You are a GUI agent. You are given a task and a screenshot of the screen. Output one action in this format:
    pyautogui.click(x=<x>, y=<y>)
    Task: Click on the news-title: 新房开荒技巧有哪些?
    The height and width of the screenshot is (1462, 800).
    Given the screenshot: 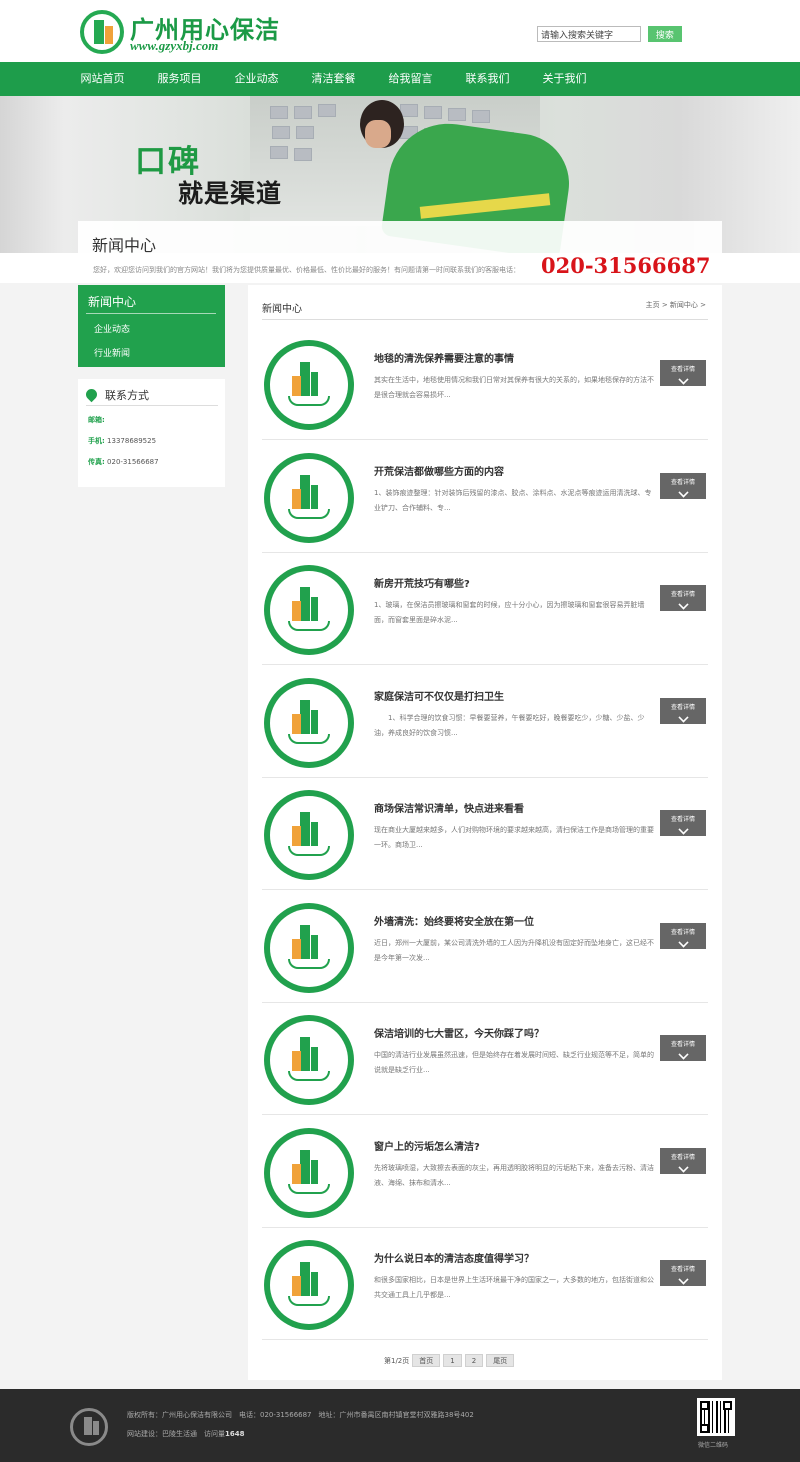 What is the action you would take?
    pyautogui.click(x=422, y=582)
    